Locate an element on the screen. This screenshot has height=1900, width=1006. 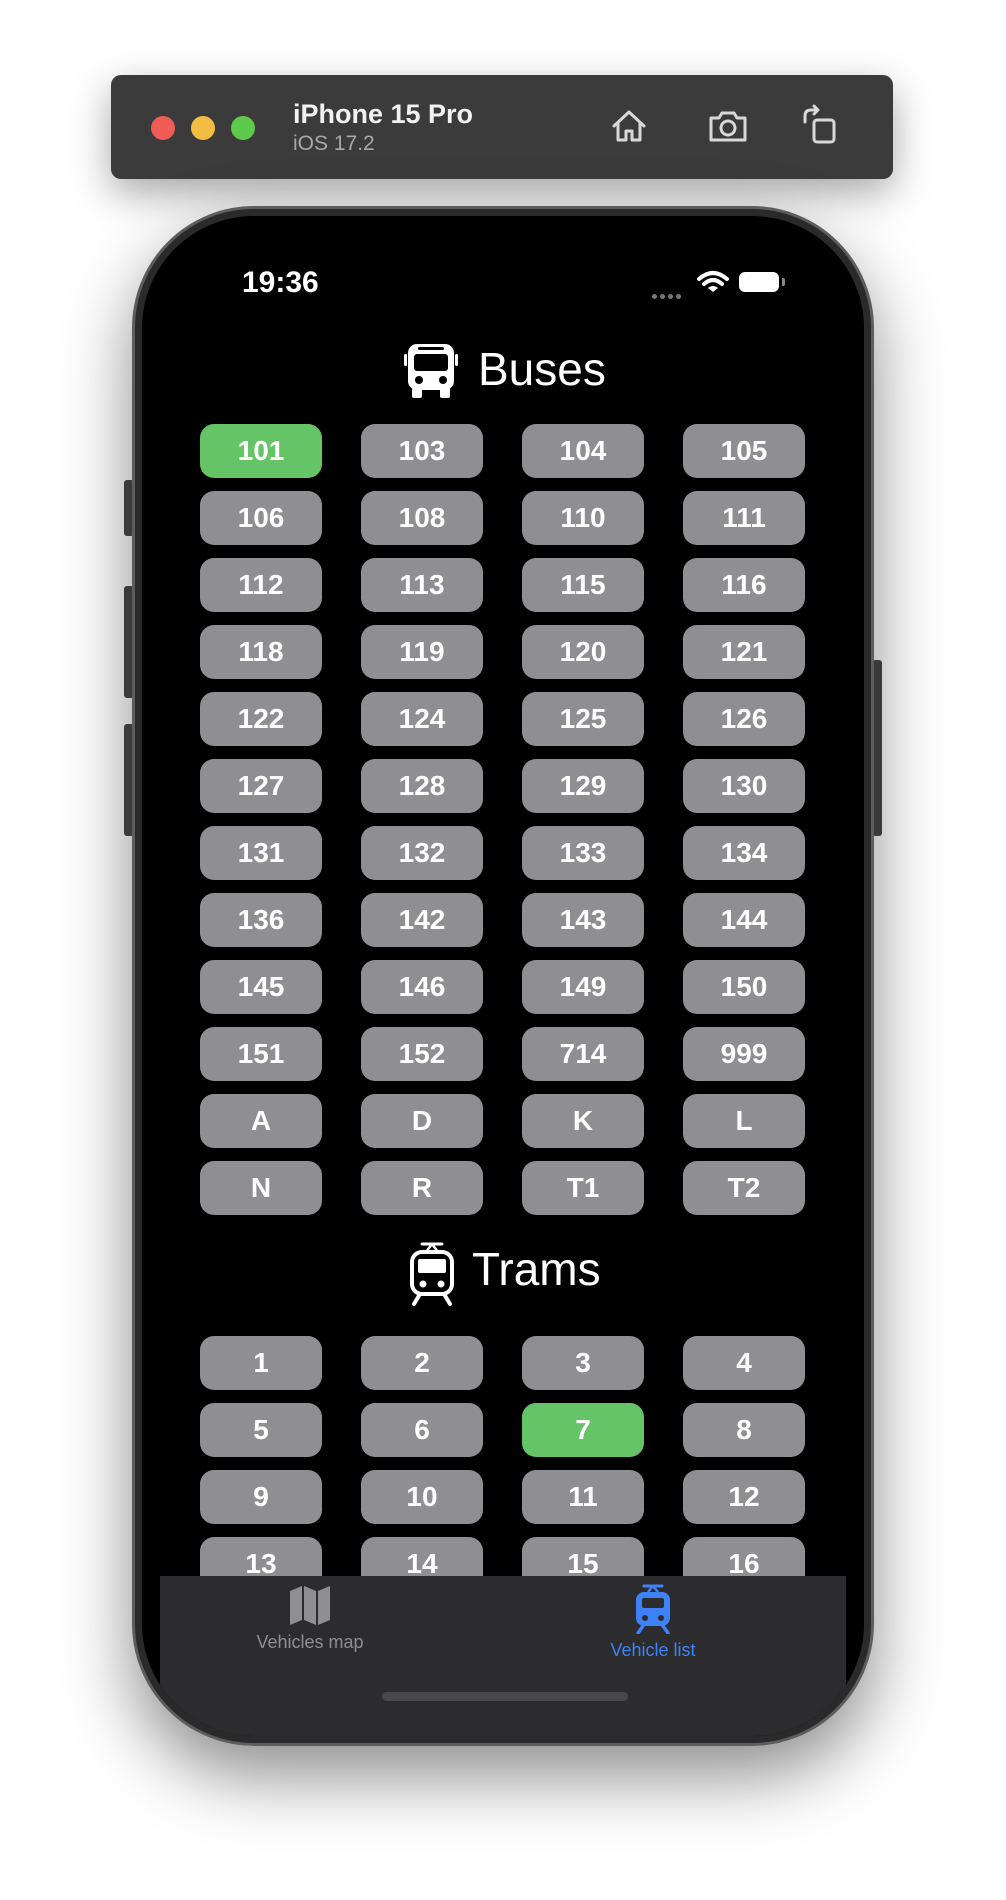
buses-route-button: 106 is located at coordinates (261, 518).